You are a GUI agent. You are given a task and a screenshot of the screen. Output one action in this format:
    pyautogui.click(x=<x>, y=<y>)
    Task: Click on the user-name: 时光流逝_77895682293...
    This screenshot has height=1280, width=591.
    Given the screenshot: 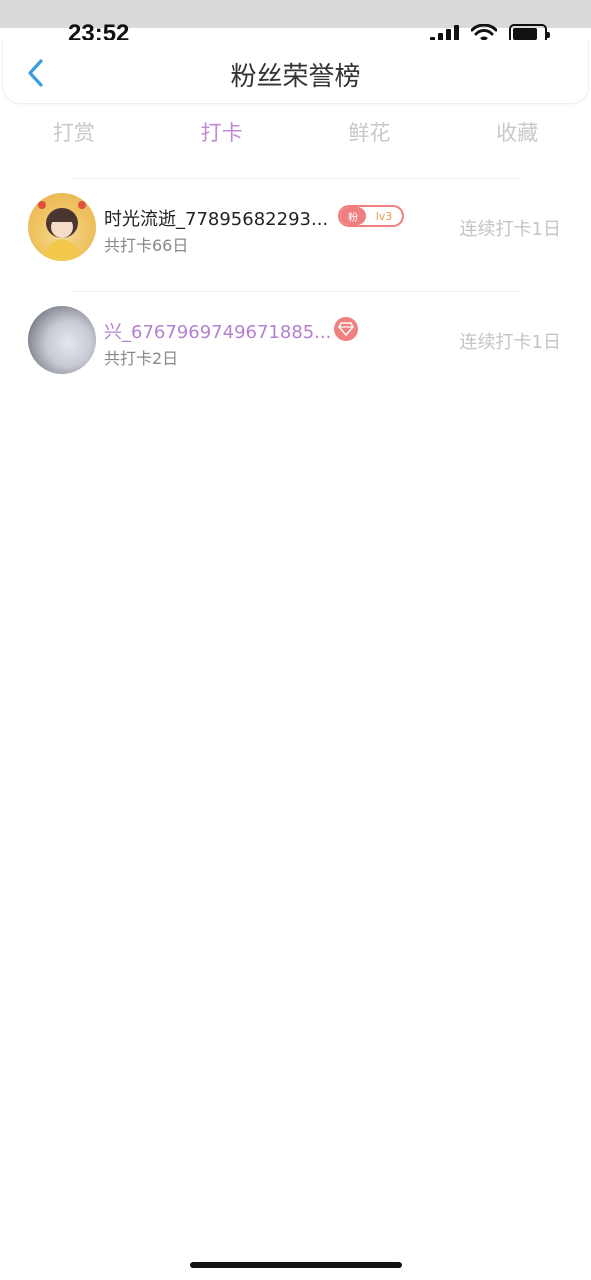 What is the action you would take?
    pyautogui.click(x=216, y=218)
    